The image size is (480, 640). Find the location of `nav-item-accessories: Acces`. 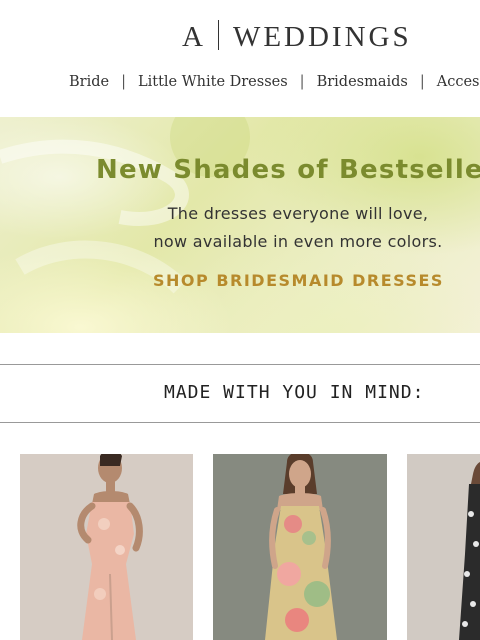

nav-item-accessories: Acces is located at coordinates (458, 82).